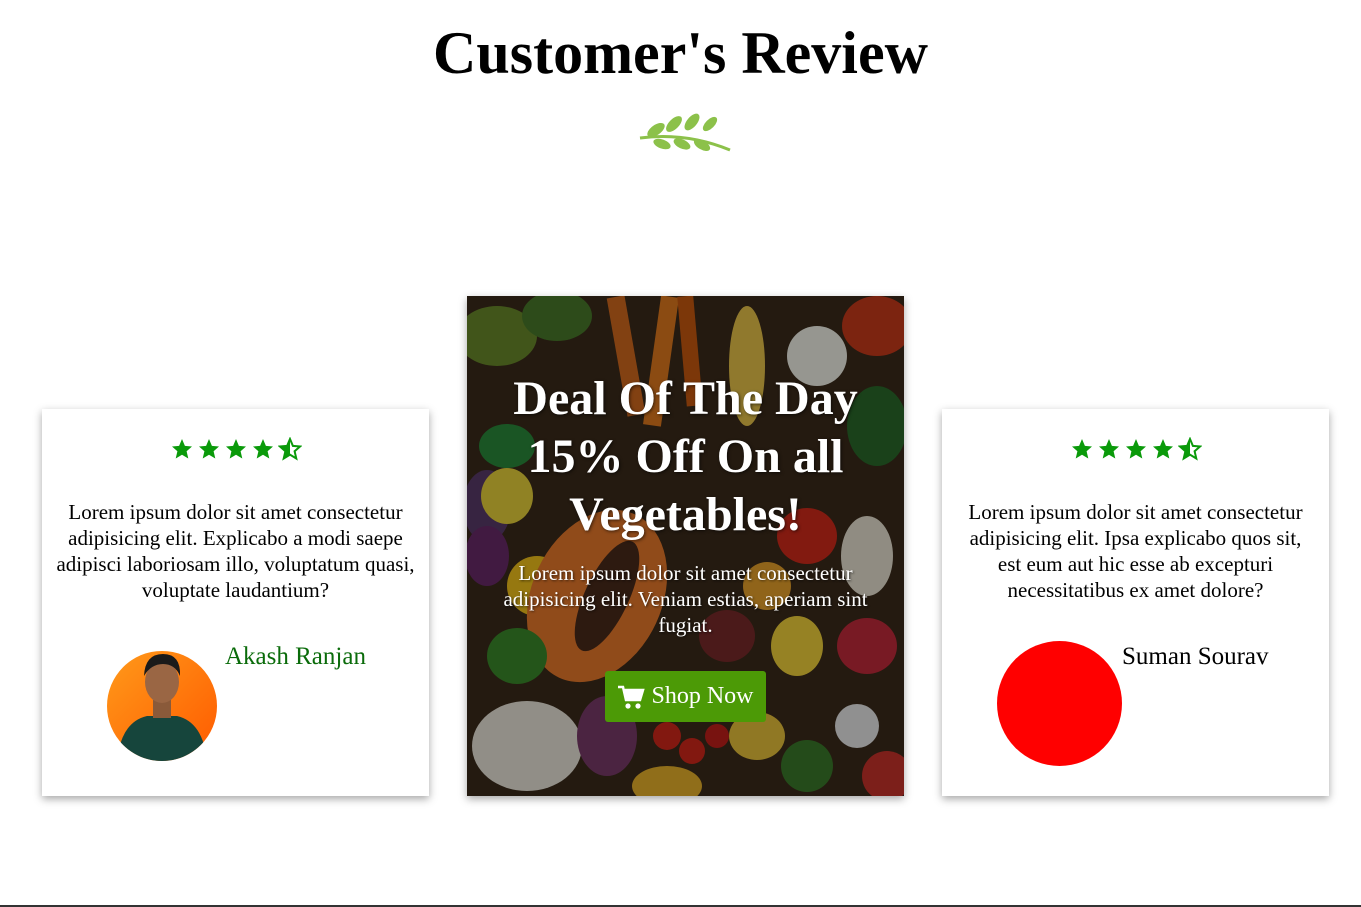 Image resolution: width=1361 pixels, height=907 pixels. I want to click on shop-now-button: Shop Now, so click(685, 696).